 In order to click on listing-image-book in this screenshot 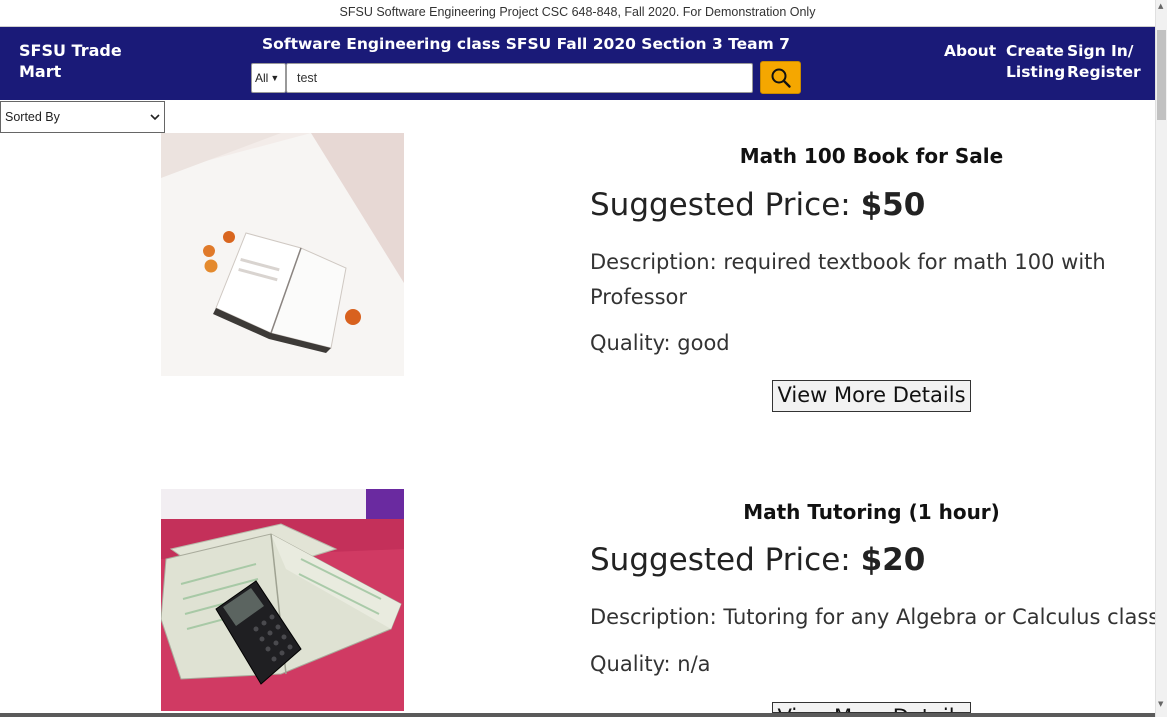, I will do `click(282, 254)`.